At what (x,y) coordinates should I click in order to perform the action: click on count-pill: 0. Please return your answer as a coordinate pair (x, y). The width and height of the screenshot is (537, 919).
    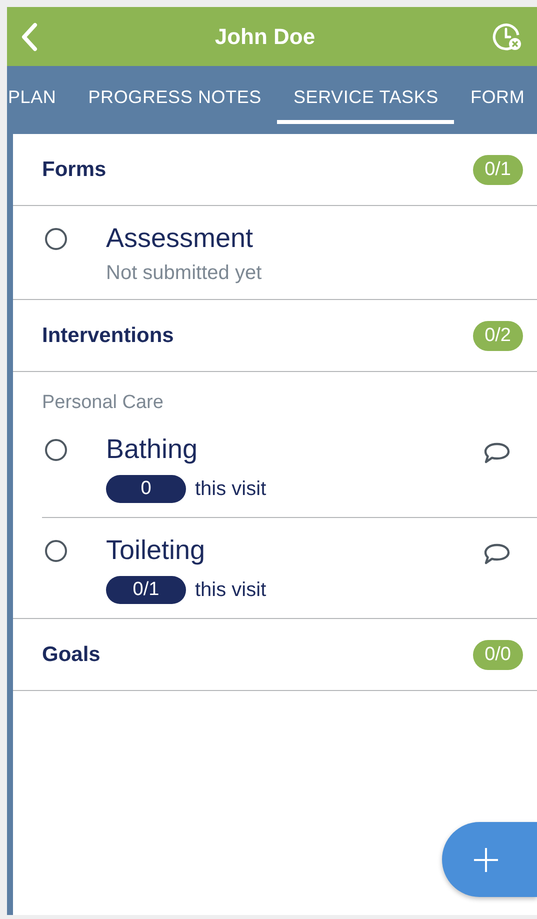
    Looking at the image, I should click on (146, 489).